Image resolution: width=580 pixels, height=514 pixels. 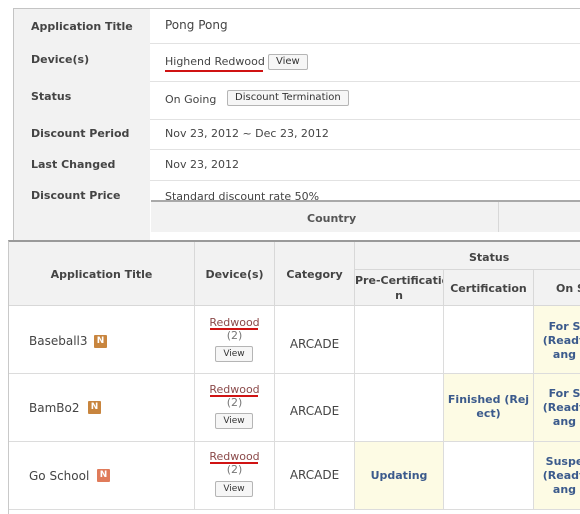 I want to click on col-header-app-title: Application Title, so click(x=102, y=274).